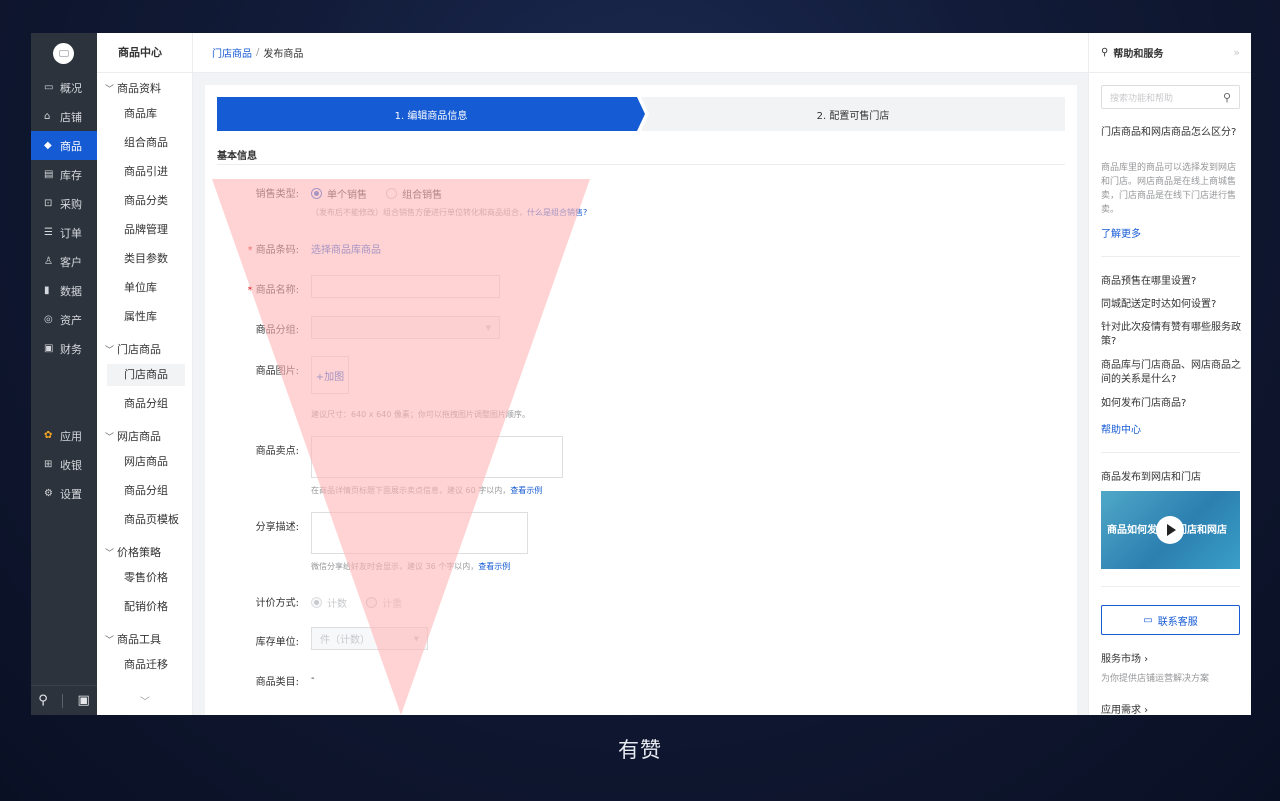  What do you see at coordinates (557, 212) in the screenshot?
I see `what-is-combo-link: 什么是组合销售?` at bounding box center [557, 212].